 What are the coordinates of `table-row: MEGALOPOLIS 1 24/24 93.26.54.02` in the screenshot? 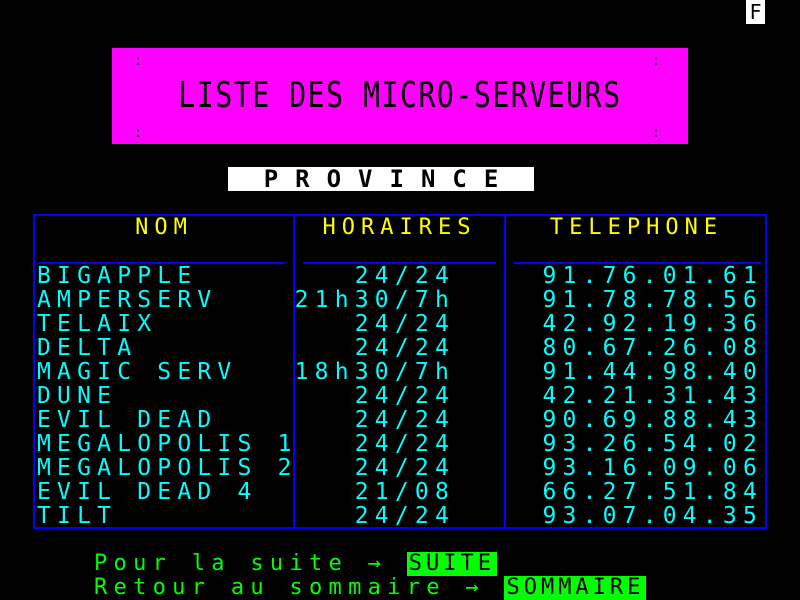 It's located at (400, 444).